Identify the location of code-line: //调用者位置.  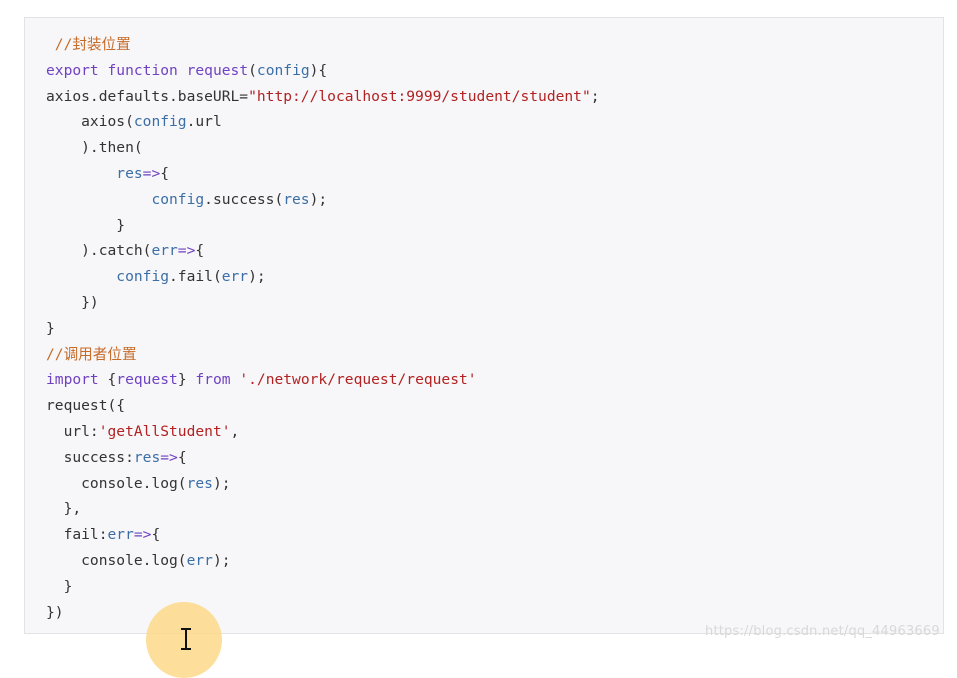
(323, 355).